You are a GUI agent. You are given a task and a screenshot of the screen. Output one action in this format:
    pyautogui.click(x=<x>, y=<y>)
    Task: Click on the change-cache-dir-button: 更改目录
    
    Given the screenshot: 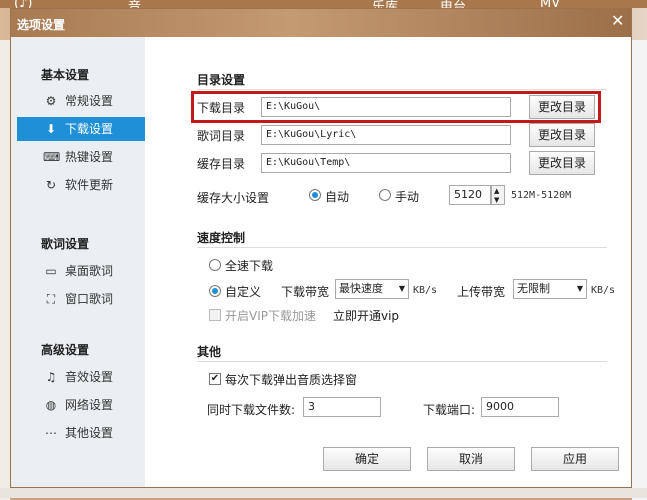 What is the action you would take?
    pyautogui.click(x=562, y=163)
    